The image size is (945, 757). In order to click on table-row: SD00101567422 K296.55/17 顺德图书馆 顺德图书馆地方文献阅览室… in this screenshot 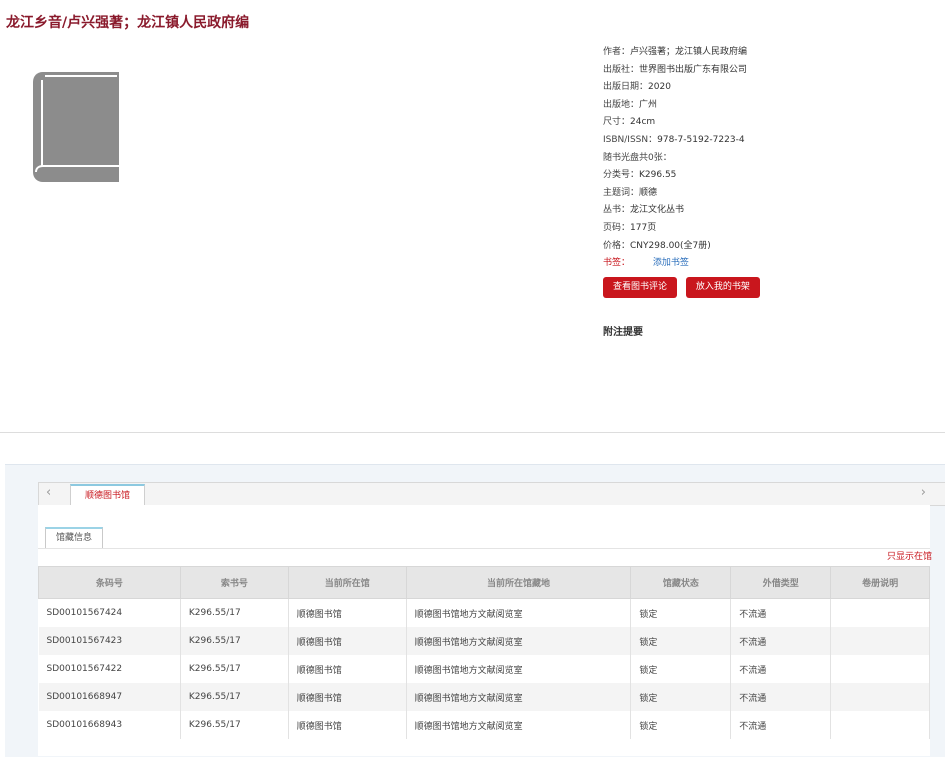, I will do `click(484, 669)`.